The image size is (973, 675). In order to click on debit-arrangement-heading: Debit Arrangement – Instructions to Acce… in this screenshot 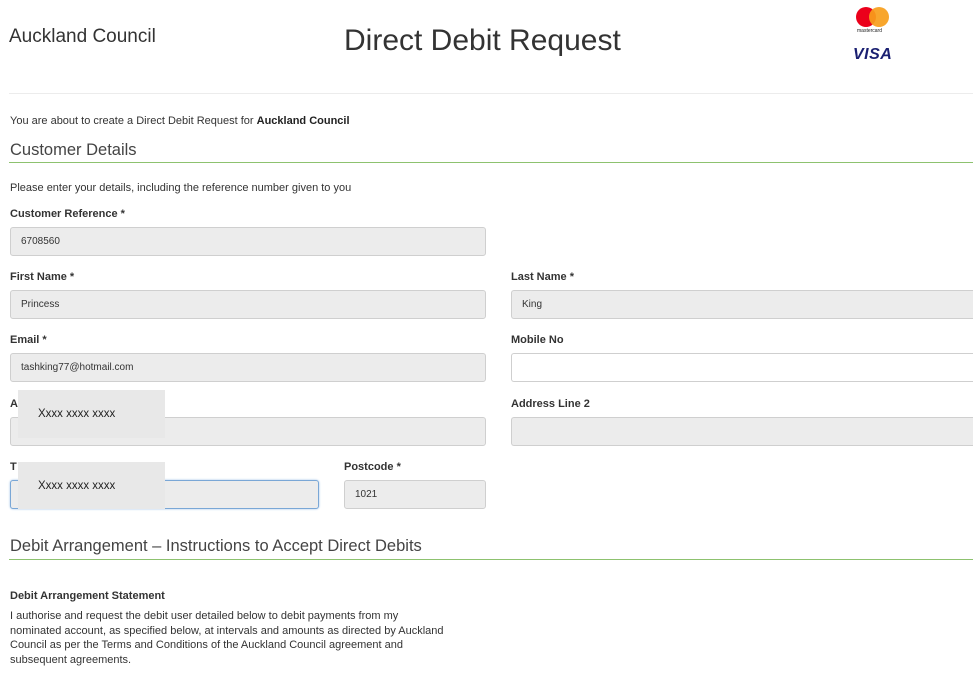, I will do `click(216, 546)`.